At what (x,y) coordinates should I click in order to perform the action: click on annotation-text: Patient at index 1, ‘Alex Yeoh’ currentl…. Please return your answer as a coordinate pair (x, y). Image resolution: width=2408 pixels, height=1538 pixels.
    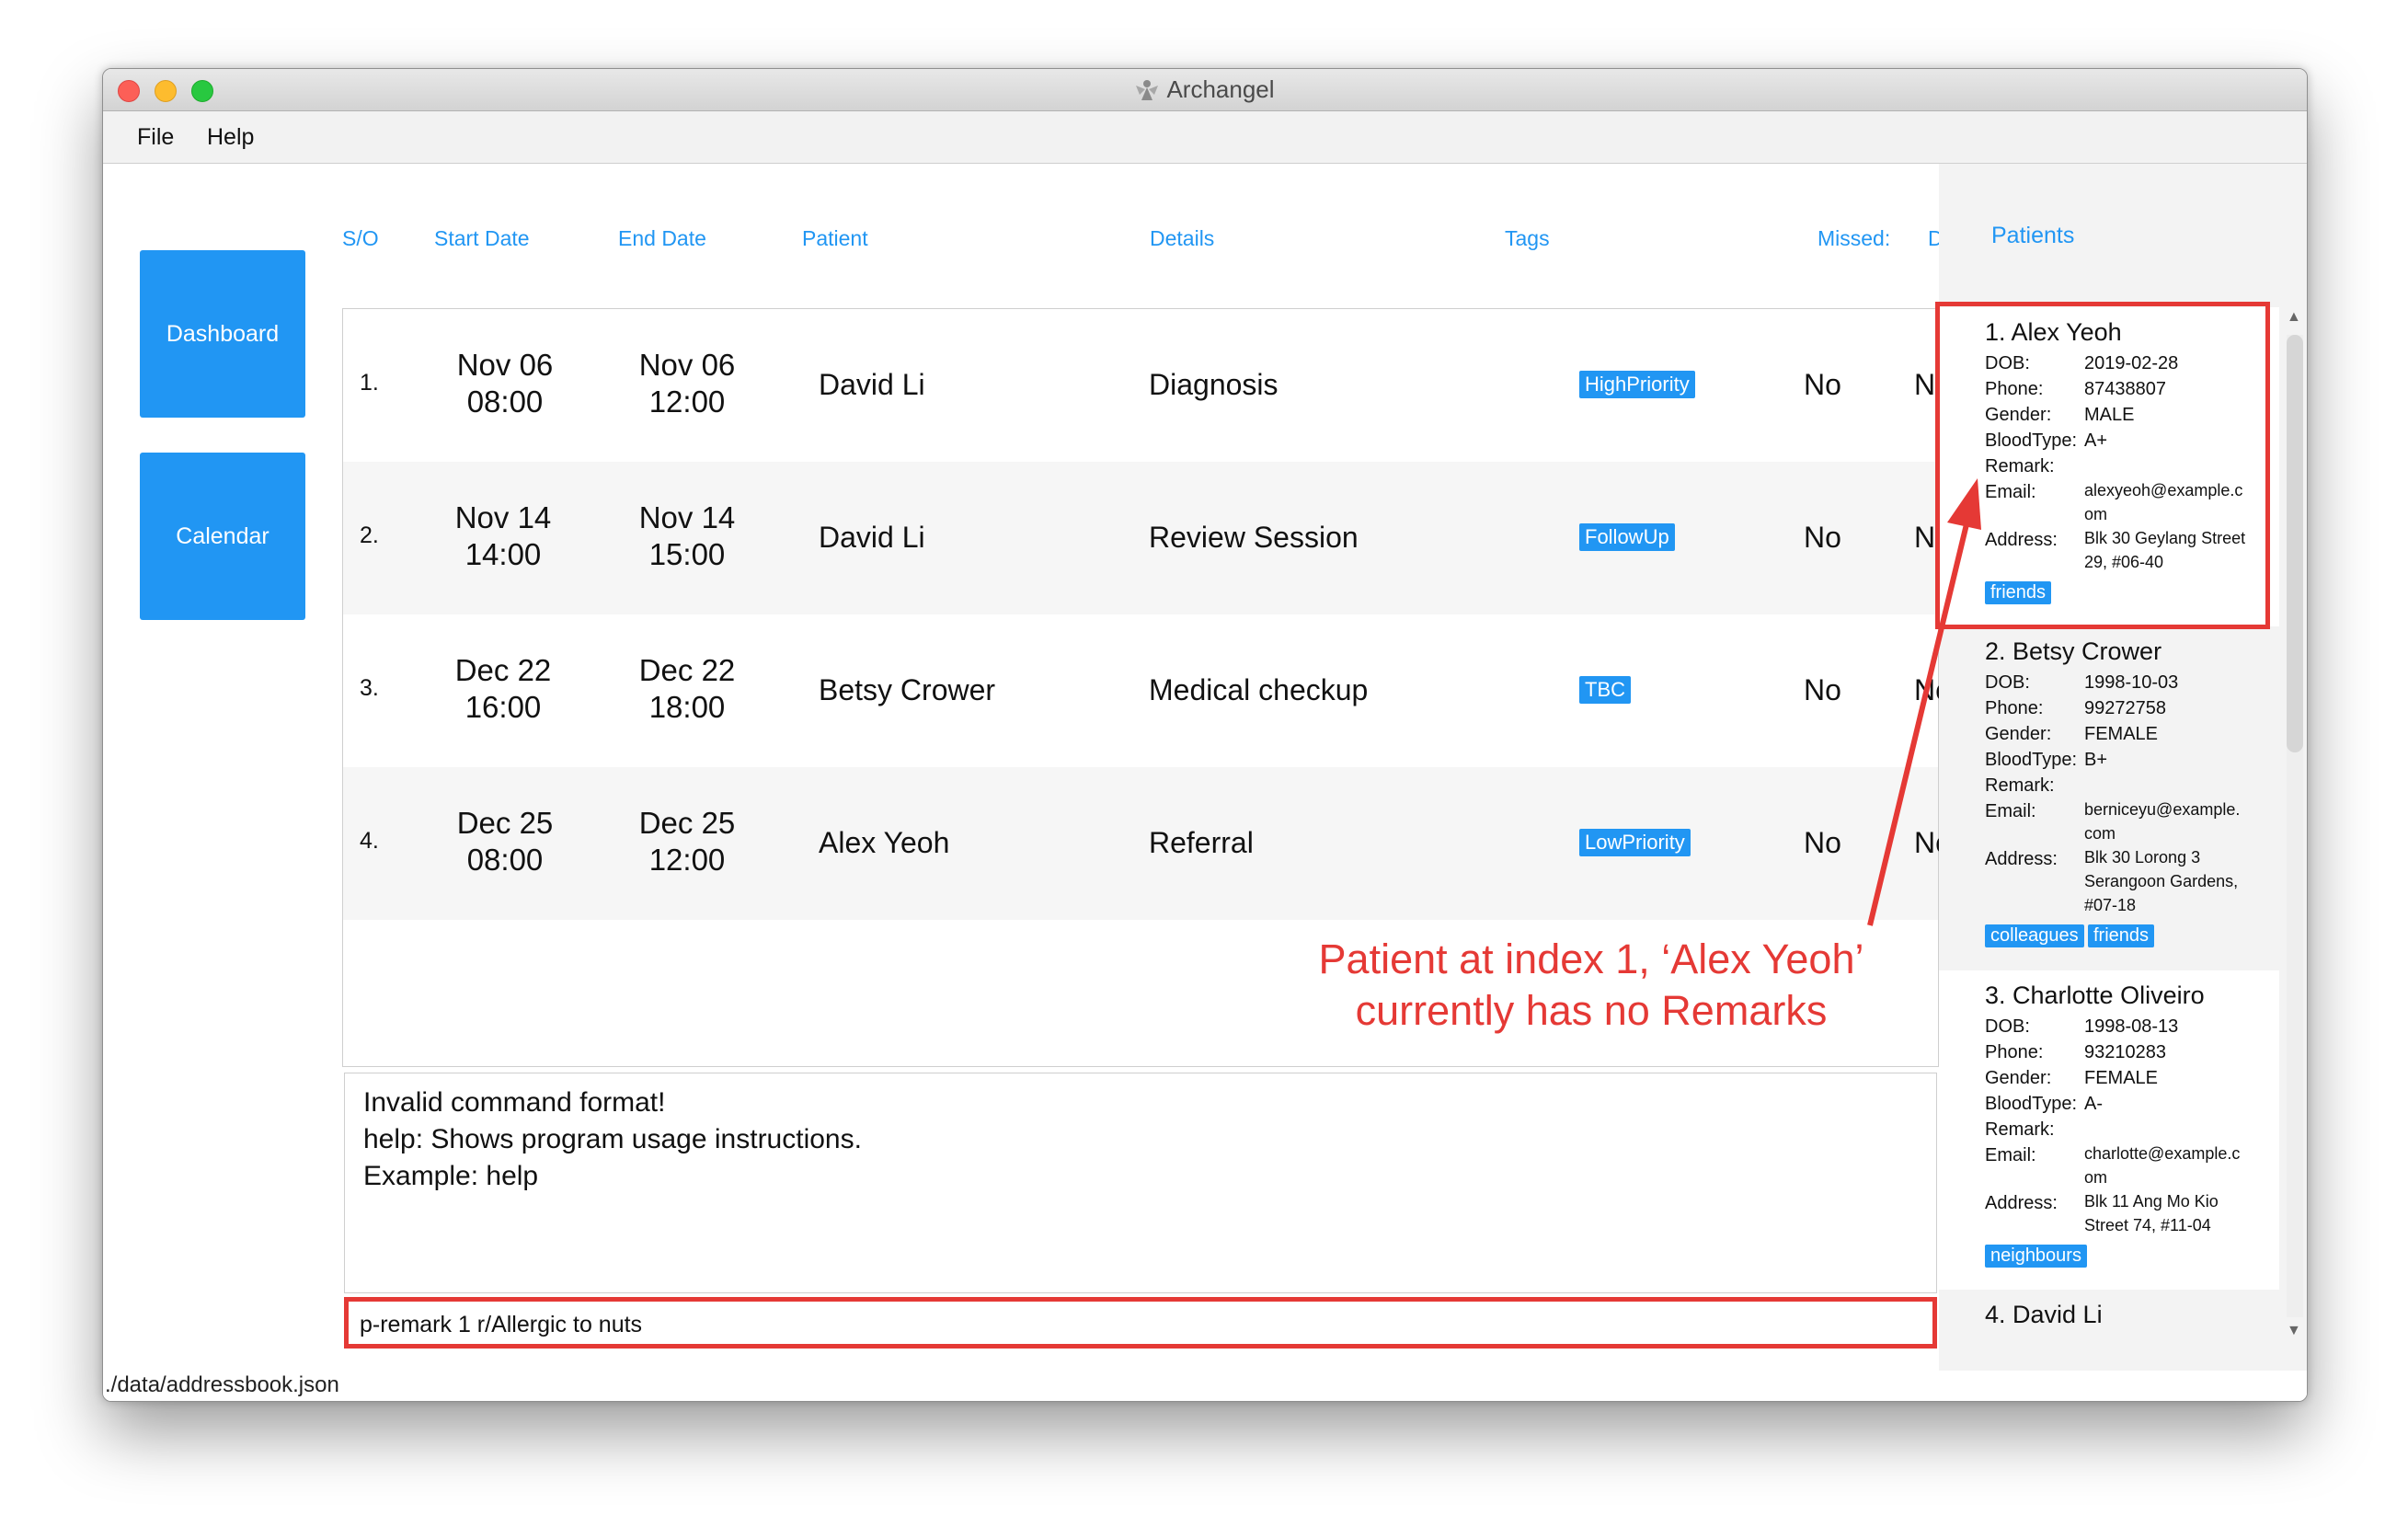
    Looking at the image, I should click on (1591, 985).